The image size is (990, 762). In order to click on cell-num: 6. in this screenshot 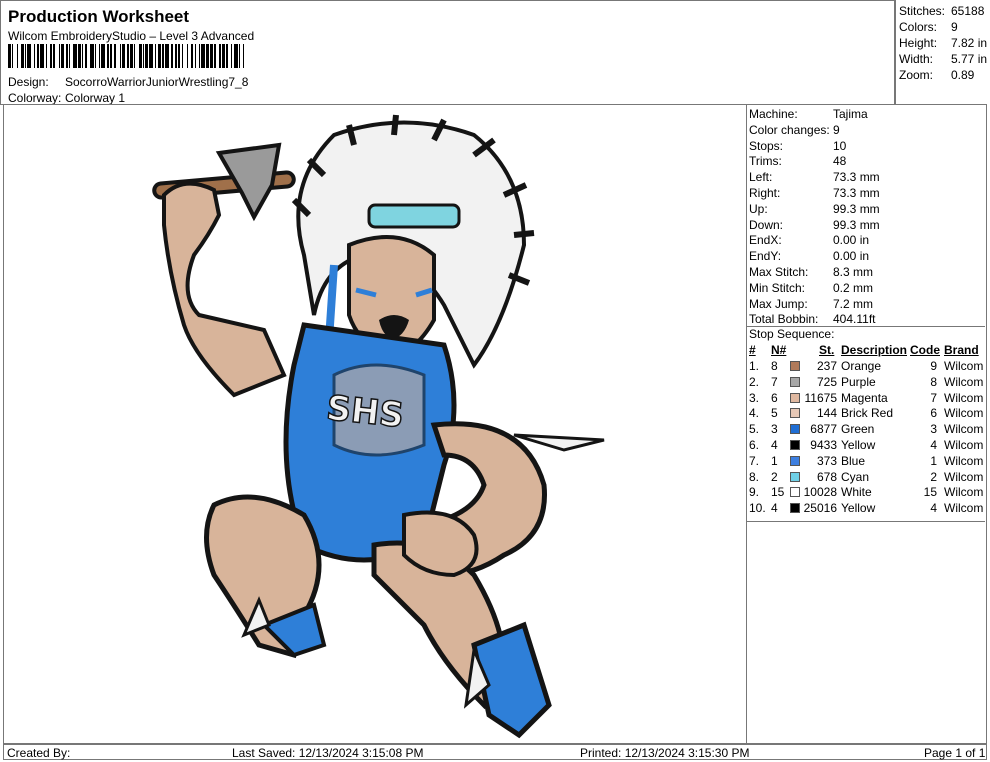, I will do `click(754, 445)`.